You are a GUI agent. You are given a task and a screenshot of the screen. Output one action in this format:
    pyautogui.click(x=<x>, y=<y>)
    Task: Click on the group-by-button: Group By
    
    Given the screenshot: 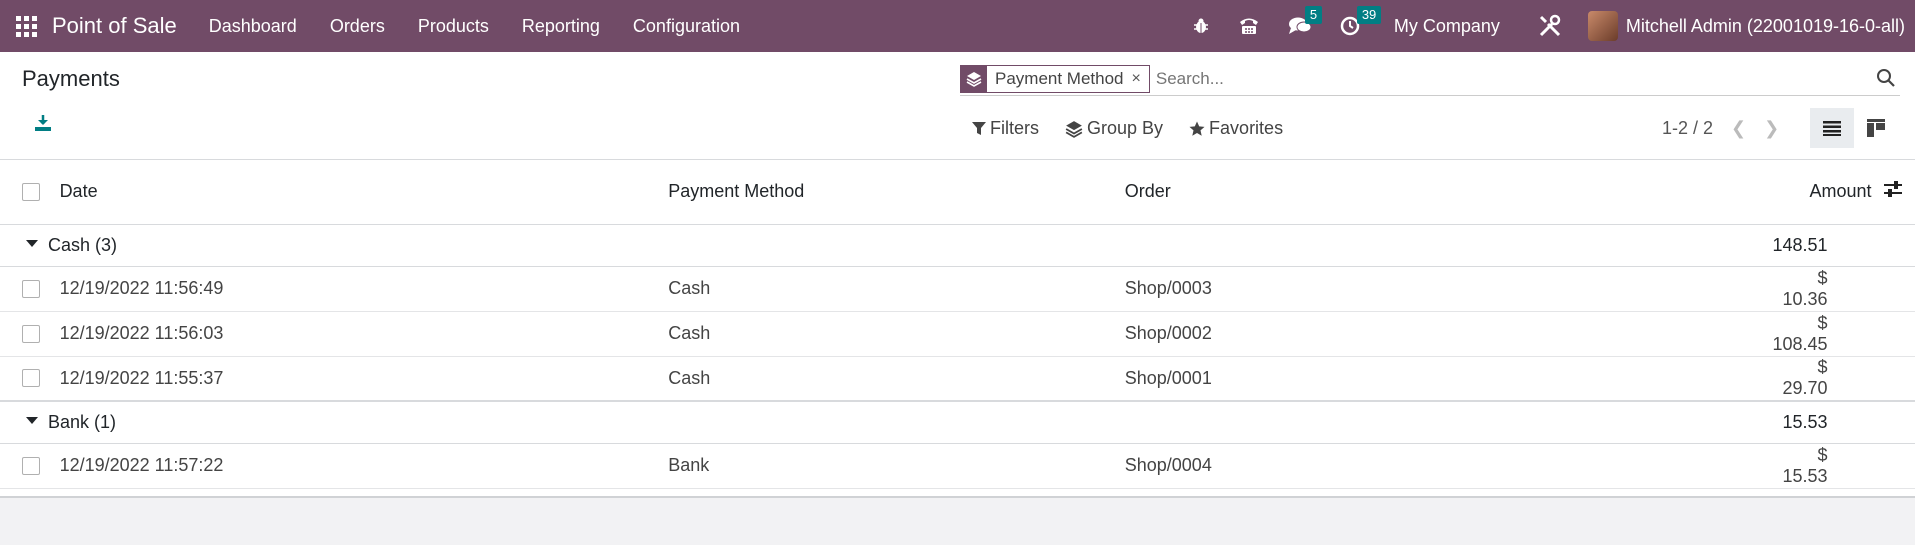 What is the action you would take?
    pyautogui.click(x=1114, y=128)
    